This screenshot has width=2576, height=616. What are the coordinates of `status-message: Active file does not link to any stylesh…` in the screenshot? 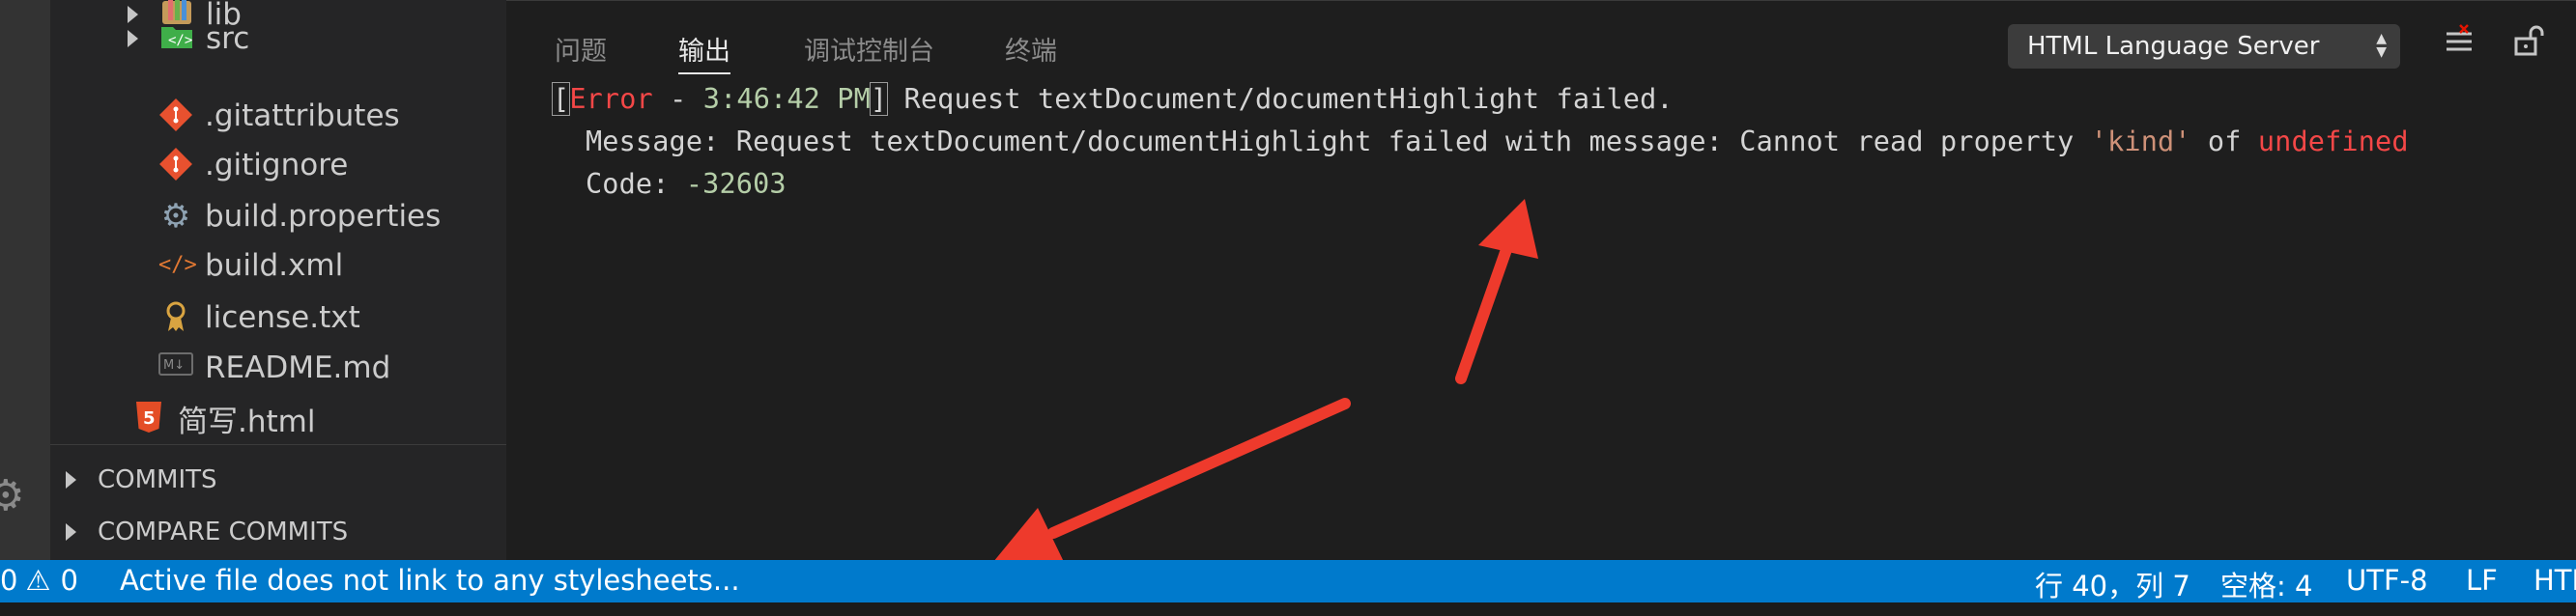 It's located at (430, 580).